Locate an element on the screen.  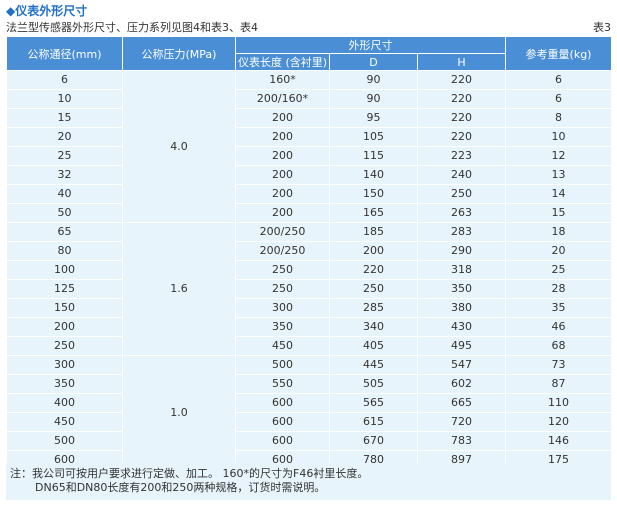
weight-cell: 12 is located at coordinates (558, 156).